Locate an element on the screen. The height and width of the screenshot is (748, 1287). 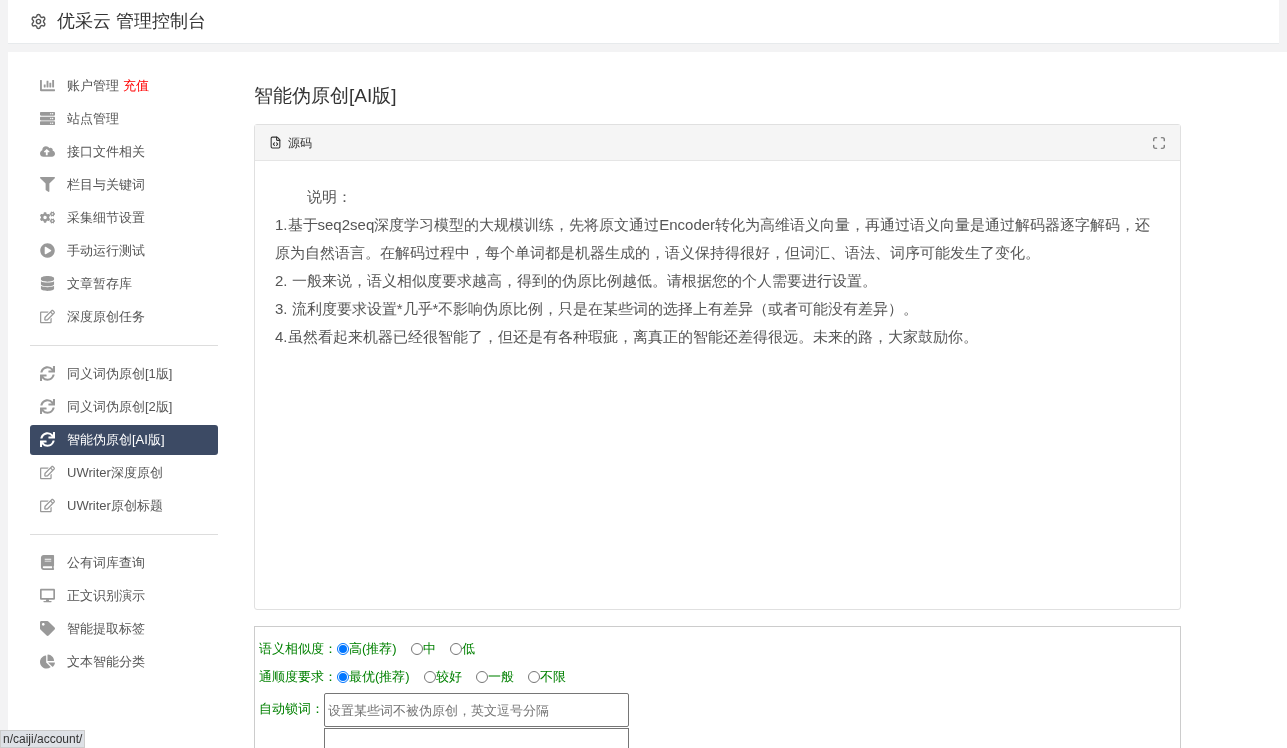
server-icon is located at coordinates (47, 118).